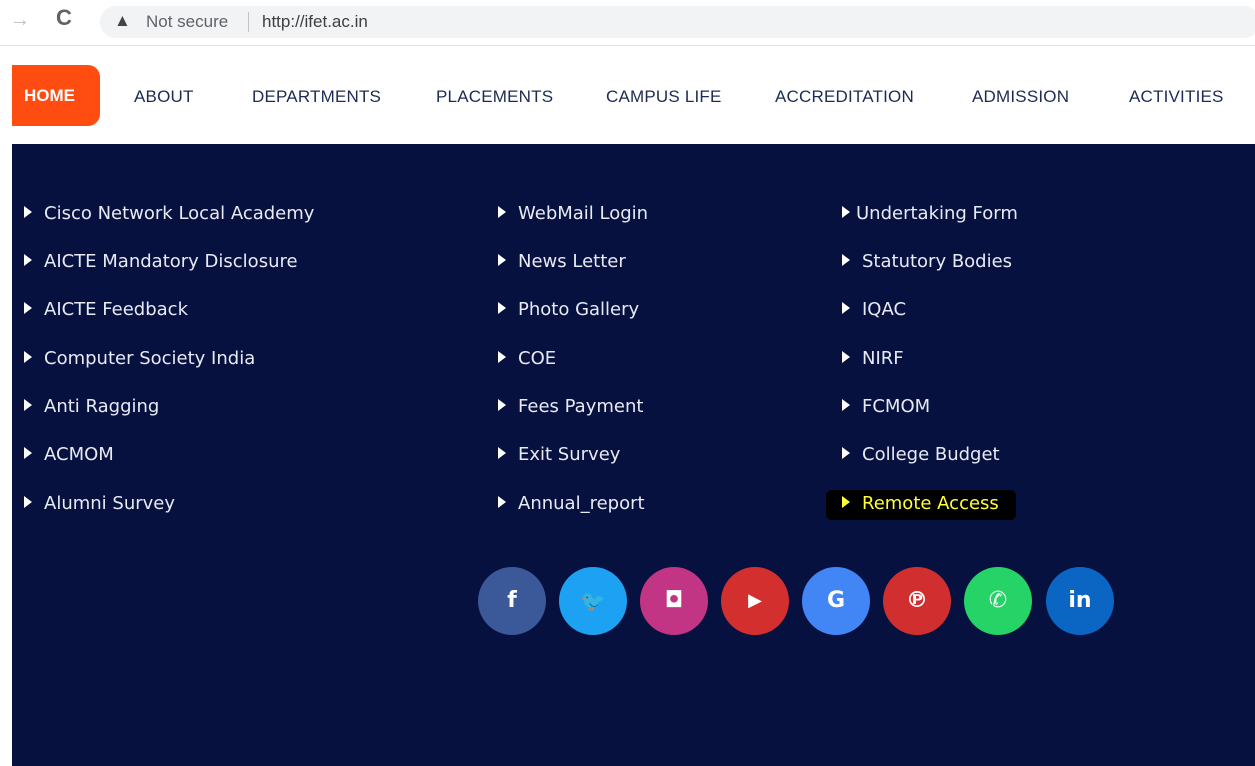 Image resolution: width=1255 pixels, height=766 pixels. I want to click on footer-link-label: Fees Payment, so click(581, 406).